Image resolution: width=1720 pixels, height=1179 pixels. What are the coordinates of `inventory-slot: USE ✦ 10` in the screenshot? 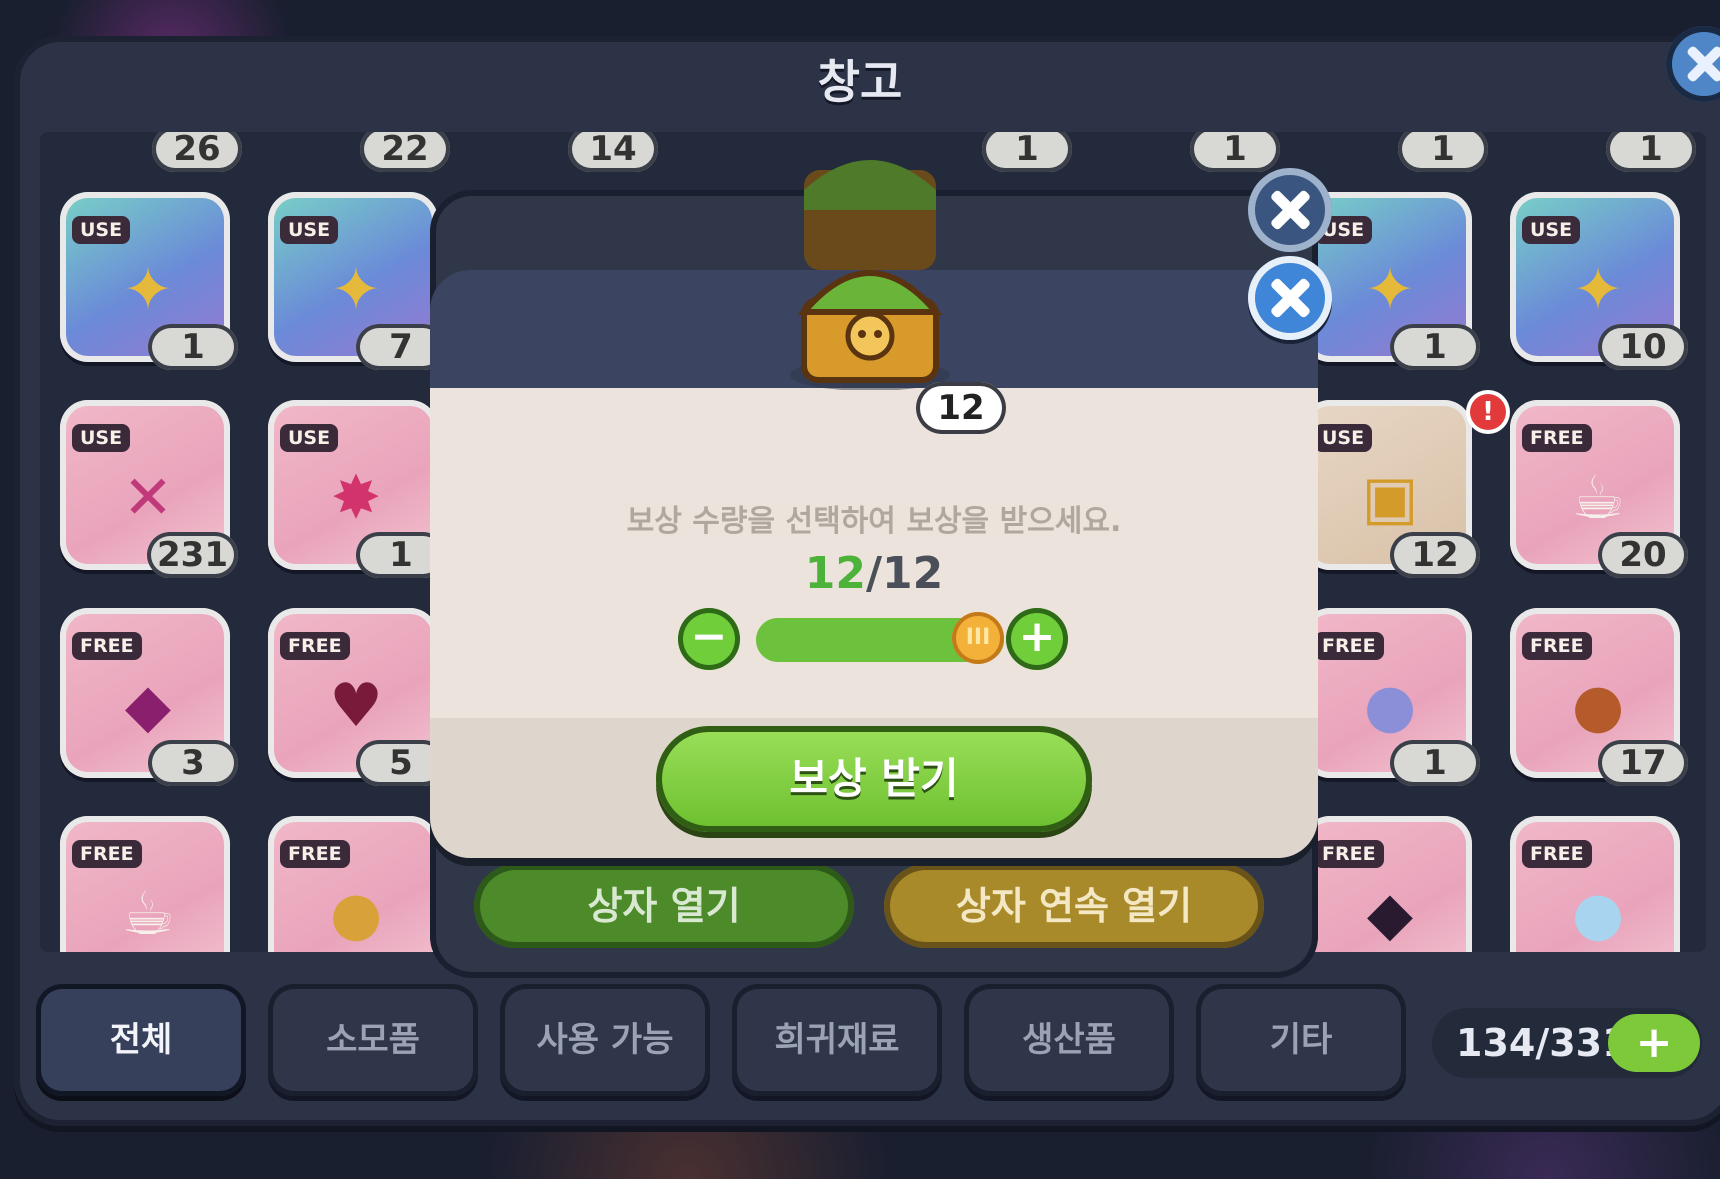 It's located at (1599, 281).